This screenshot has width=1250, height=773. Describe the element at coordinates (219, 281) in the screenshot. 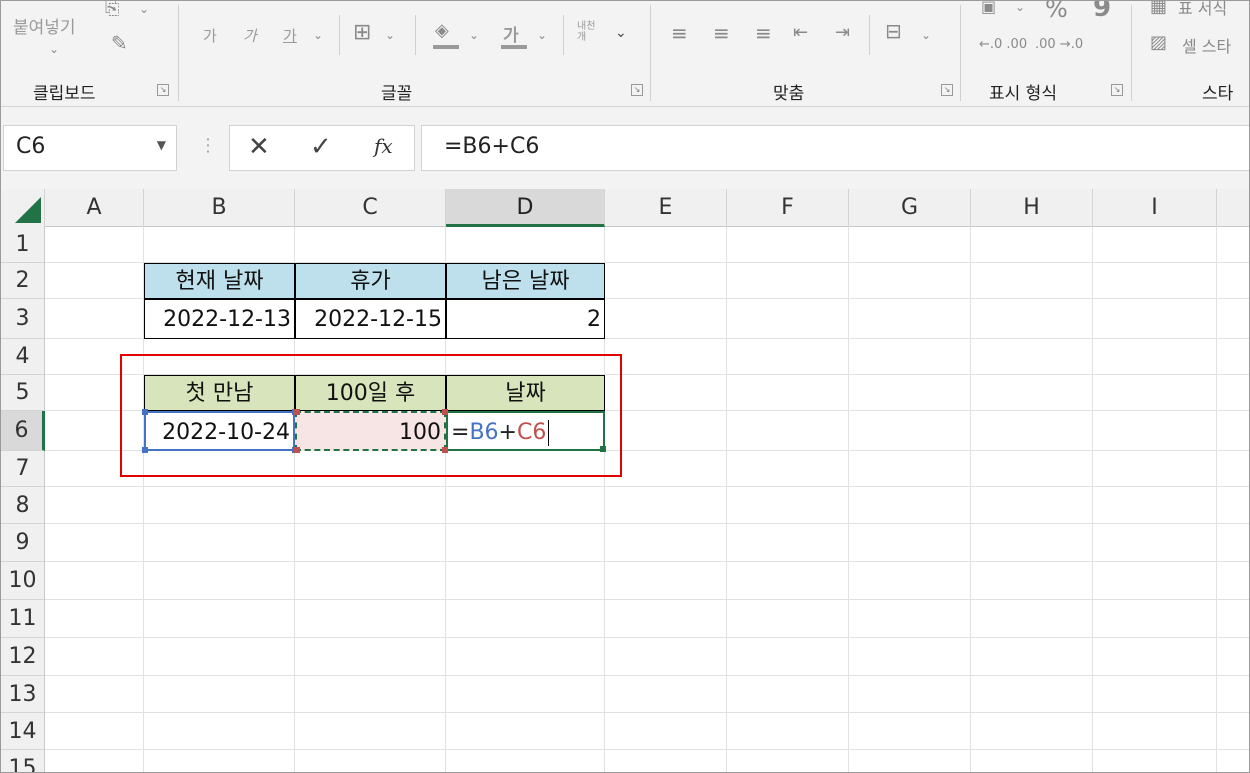

I see `table1-header-cell: 현재 날짜` at that location.